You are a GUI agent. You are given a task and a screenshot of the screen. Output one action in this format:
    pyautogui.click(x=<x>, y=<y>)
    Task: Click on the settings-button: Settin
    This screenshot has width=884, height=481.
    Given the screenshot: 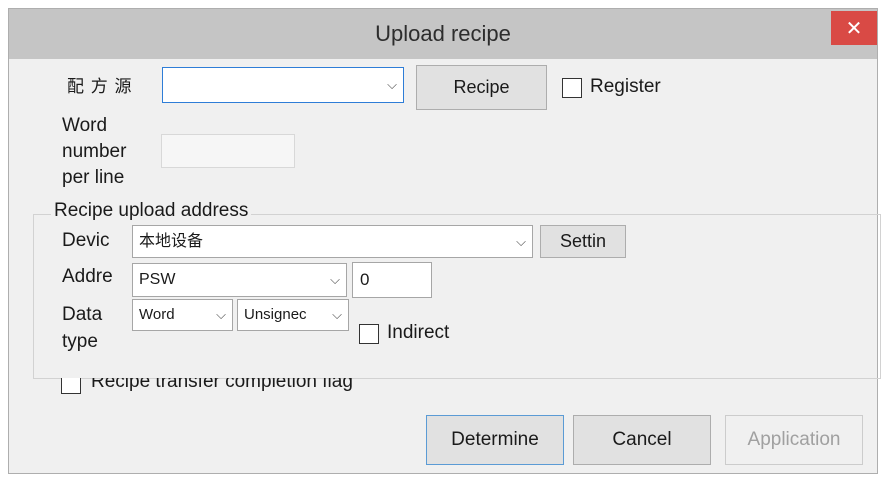 What is the action you would take?
    pyautogui.click(x=583, y=241)
    